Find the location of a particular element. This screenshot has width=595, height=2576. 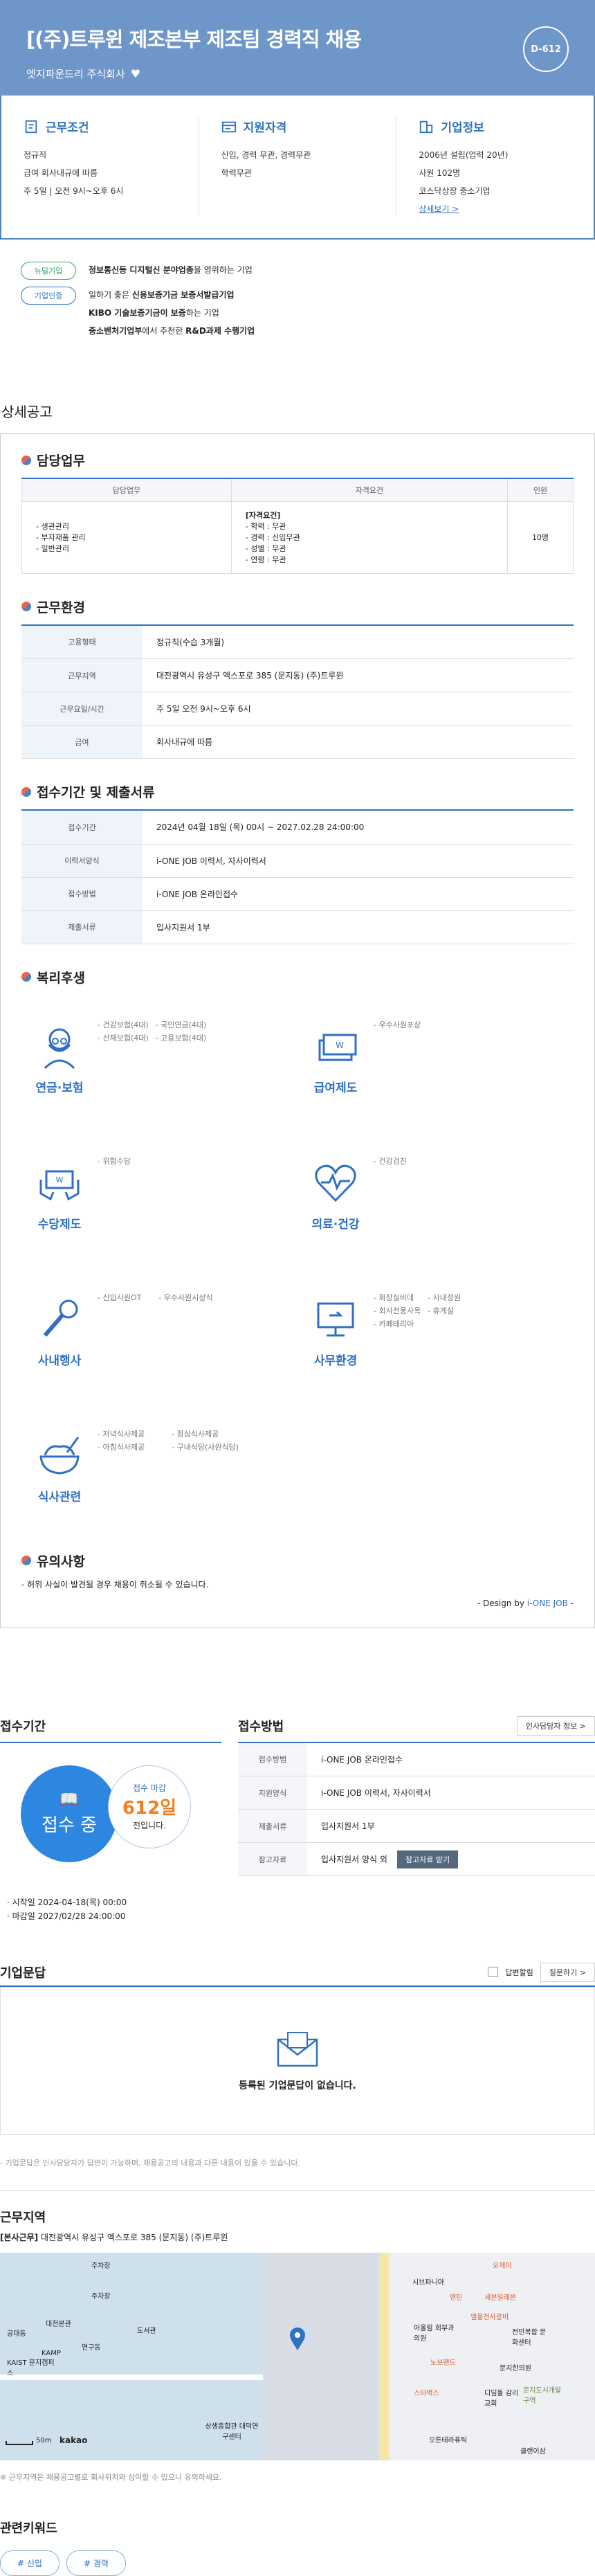

map-scale: 50m is located at coordinates (44, 2440).